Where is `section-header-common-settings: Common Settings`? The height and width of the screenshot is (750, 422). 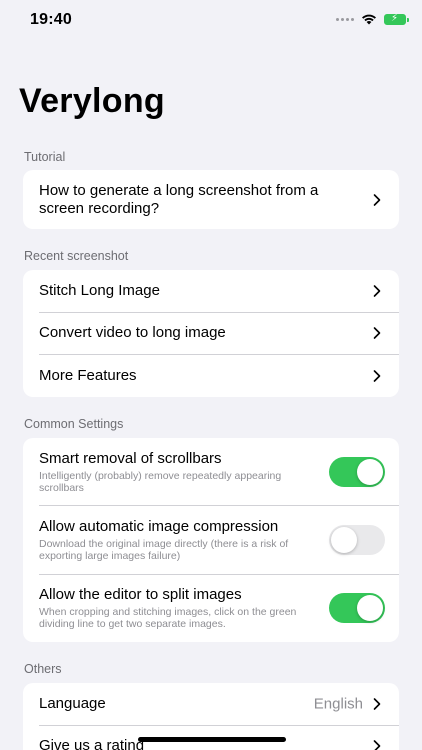 section-header-common-settings: Common Settings is located at coordinates (74, 424).